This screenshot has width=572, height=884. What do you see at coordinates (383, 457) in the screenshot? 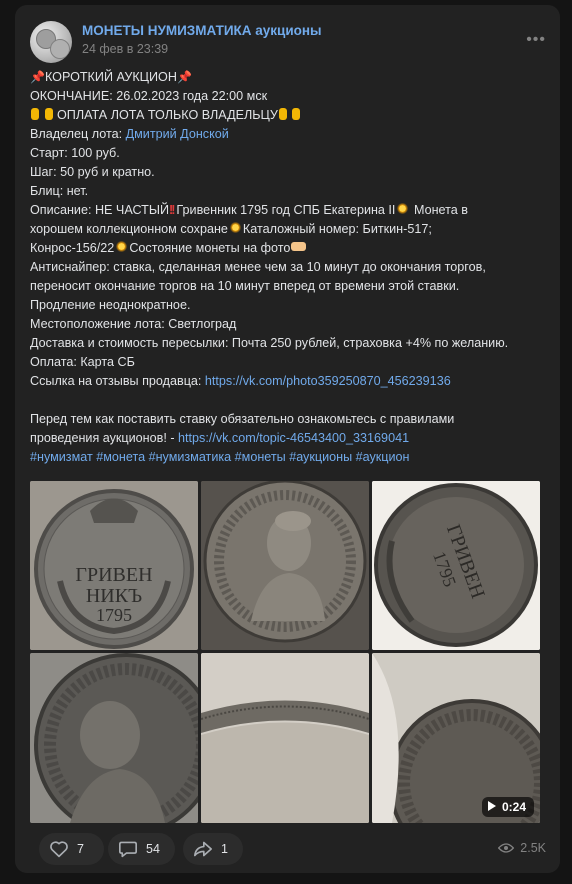
I see `hashtag-link: #аукцион` at bounding box center [383, 457].